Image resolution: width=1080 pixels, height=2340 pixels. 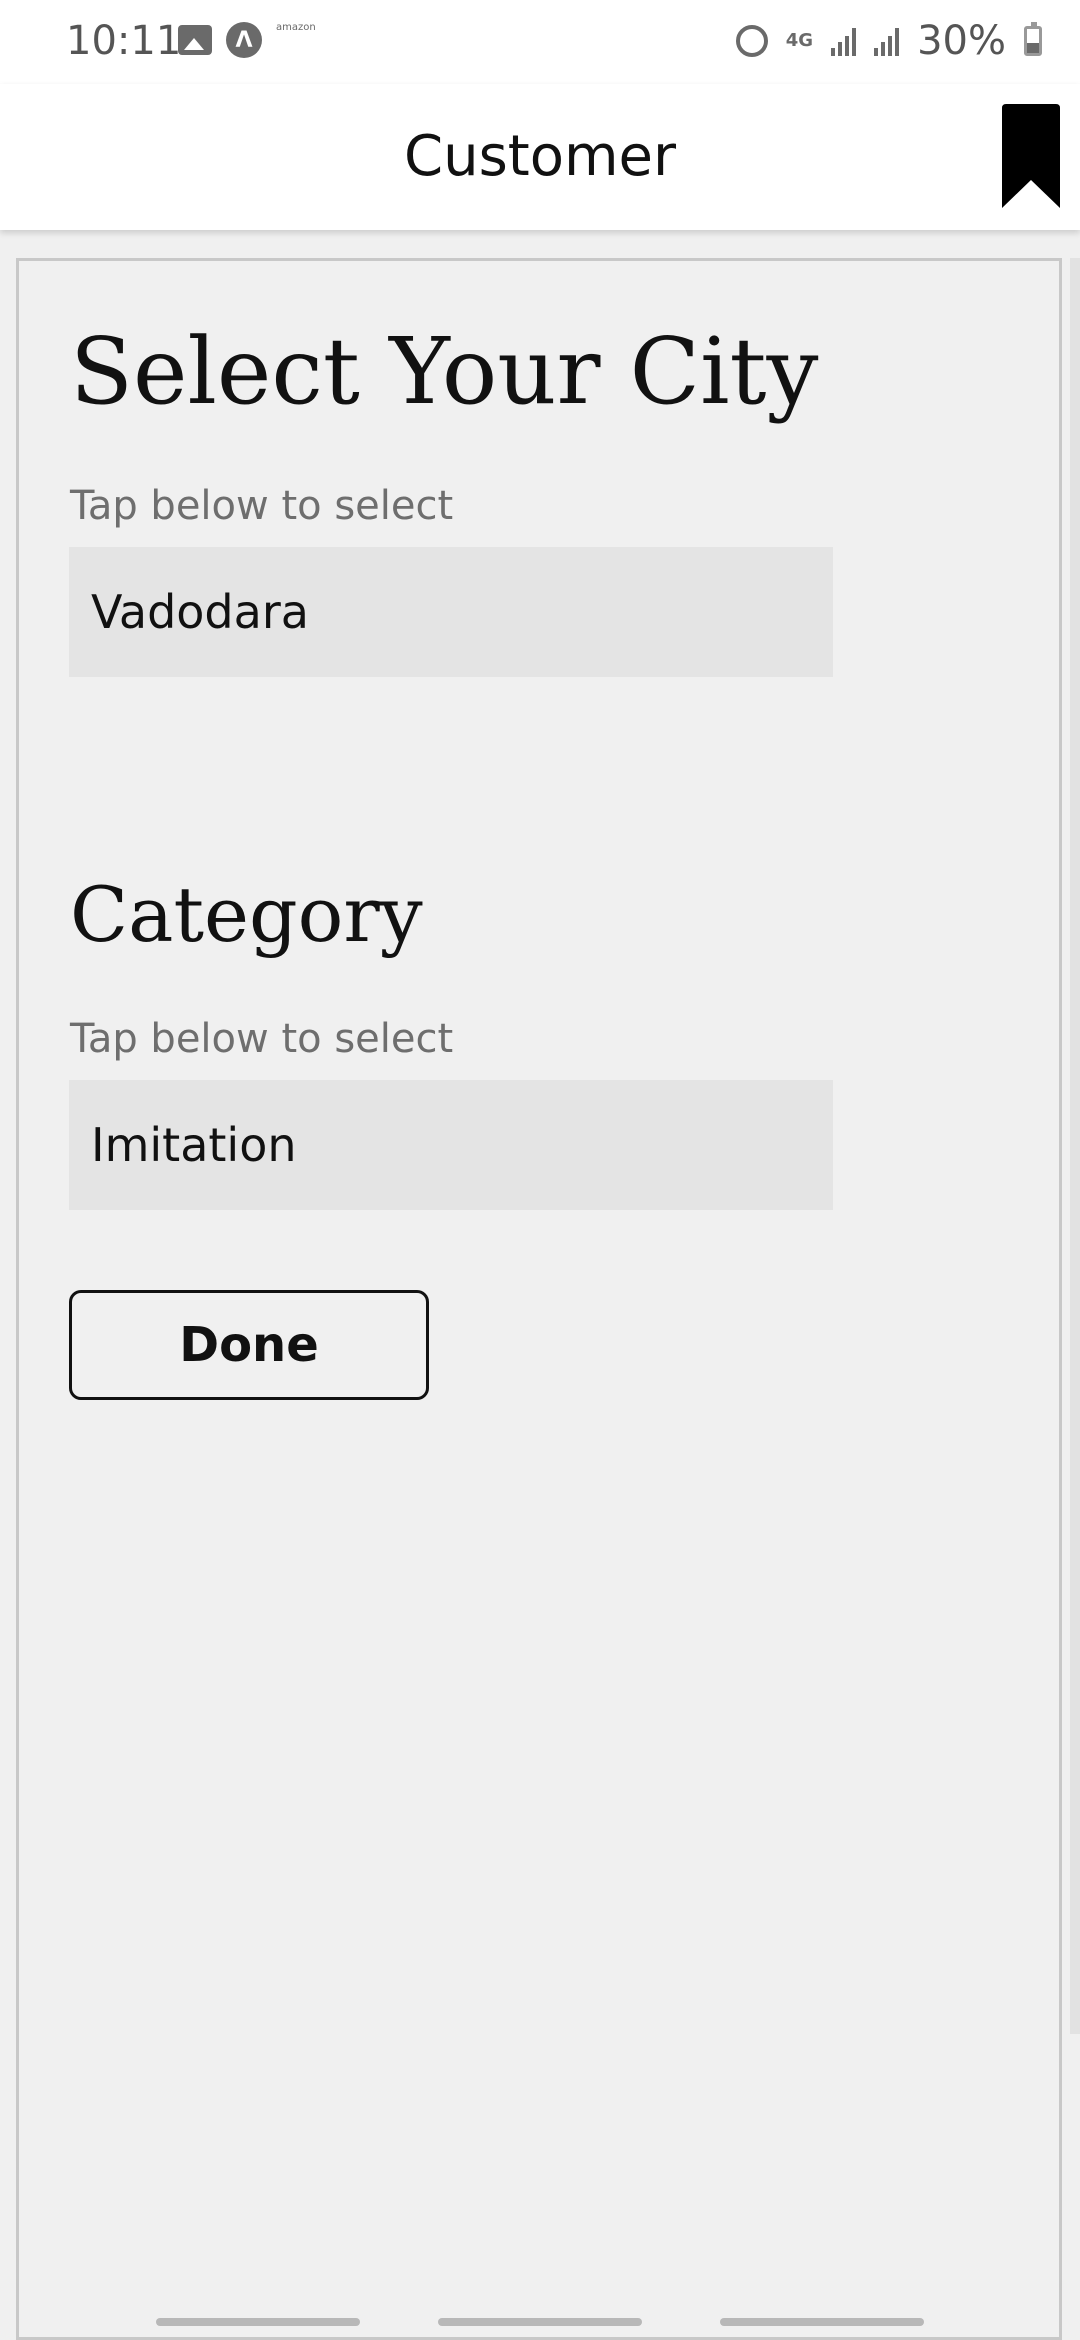 I want to click on nav-home-button, so click(x=540, y=2322).